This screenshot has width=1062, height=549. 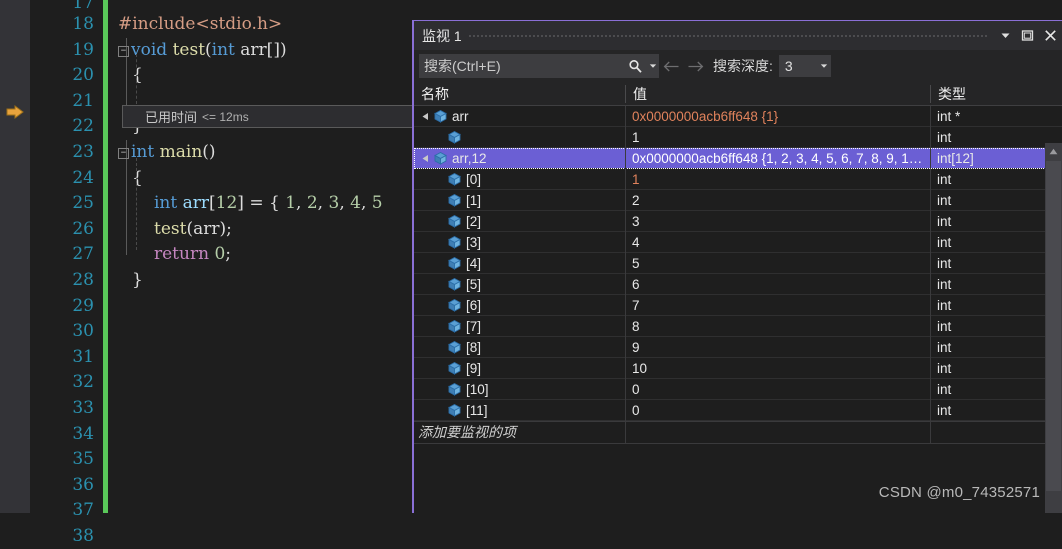 What do you see at coordinates (520, 305) in the screenshot?
I see `watch-row-name-cell: [6]` at bounding box center [520, 305].